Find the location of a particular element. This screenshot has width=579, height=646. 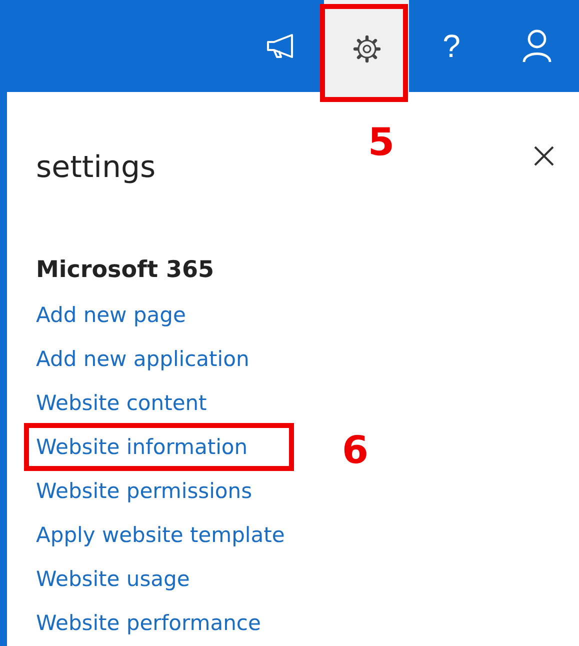

settings-link: Add new page is located at coordinates (111, 315).